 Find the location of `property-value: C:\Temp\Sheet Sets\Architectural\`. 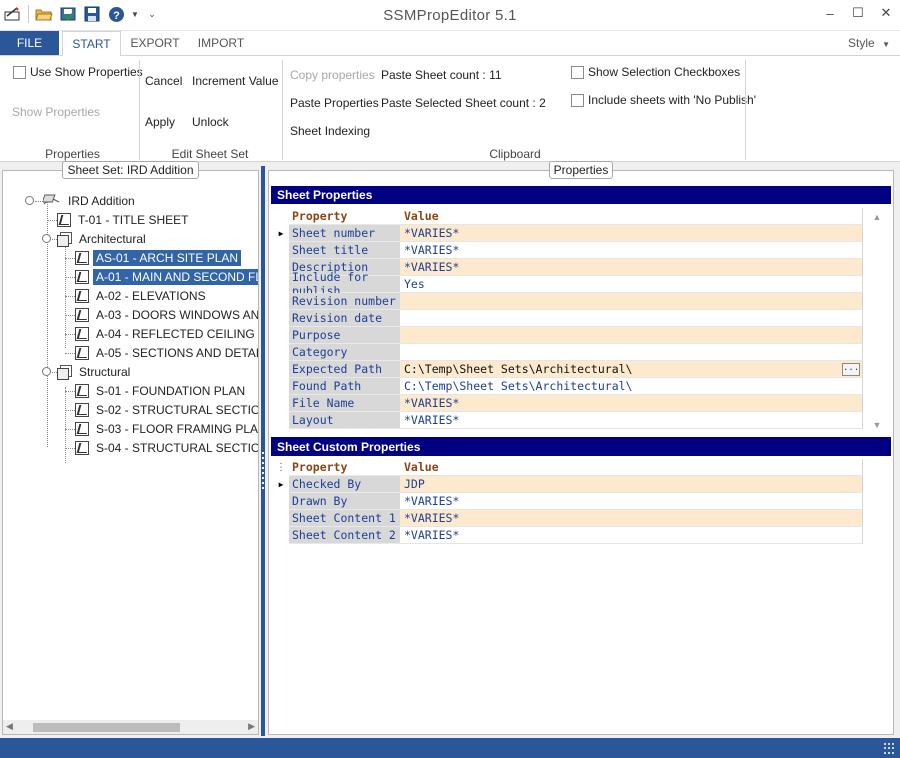

property-value: C:\Temp\Sheet Sets\Architectural\ is located at coordinates (631, 386).